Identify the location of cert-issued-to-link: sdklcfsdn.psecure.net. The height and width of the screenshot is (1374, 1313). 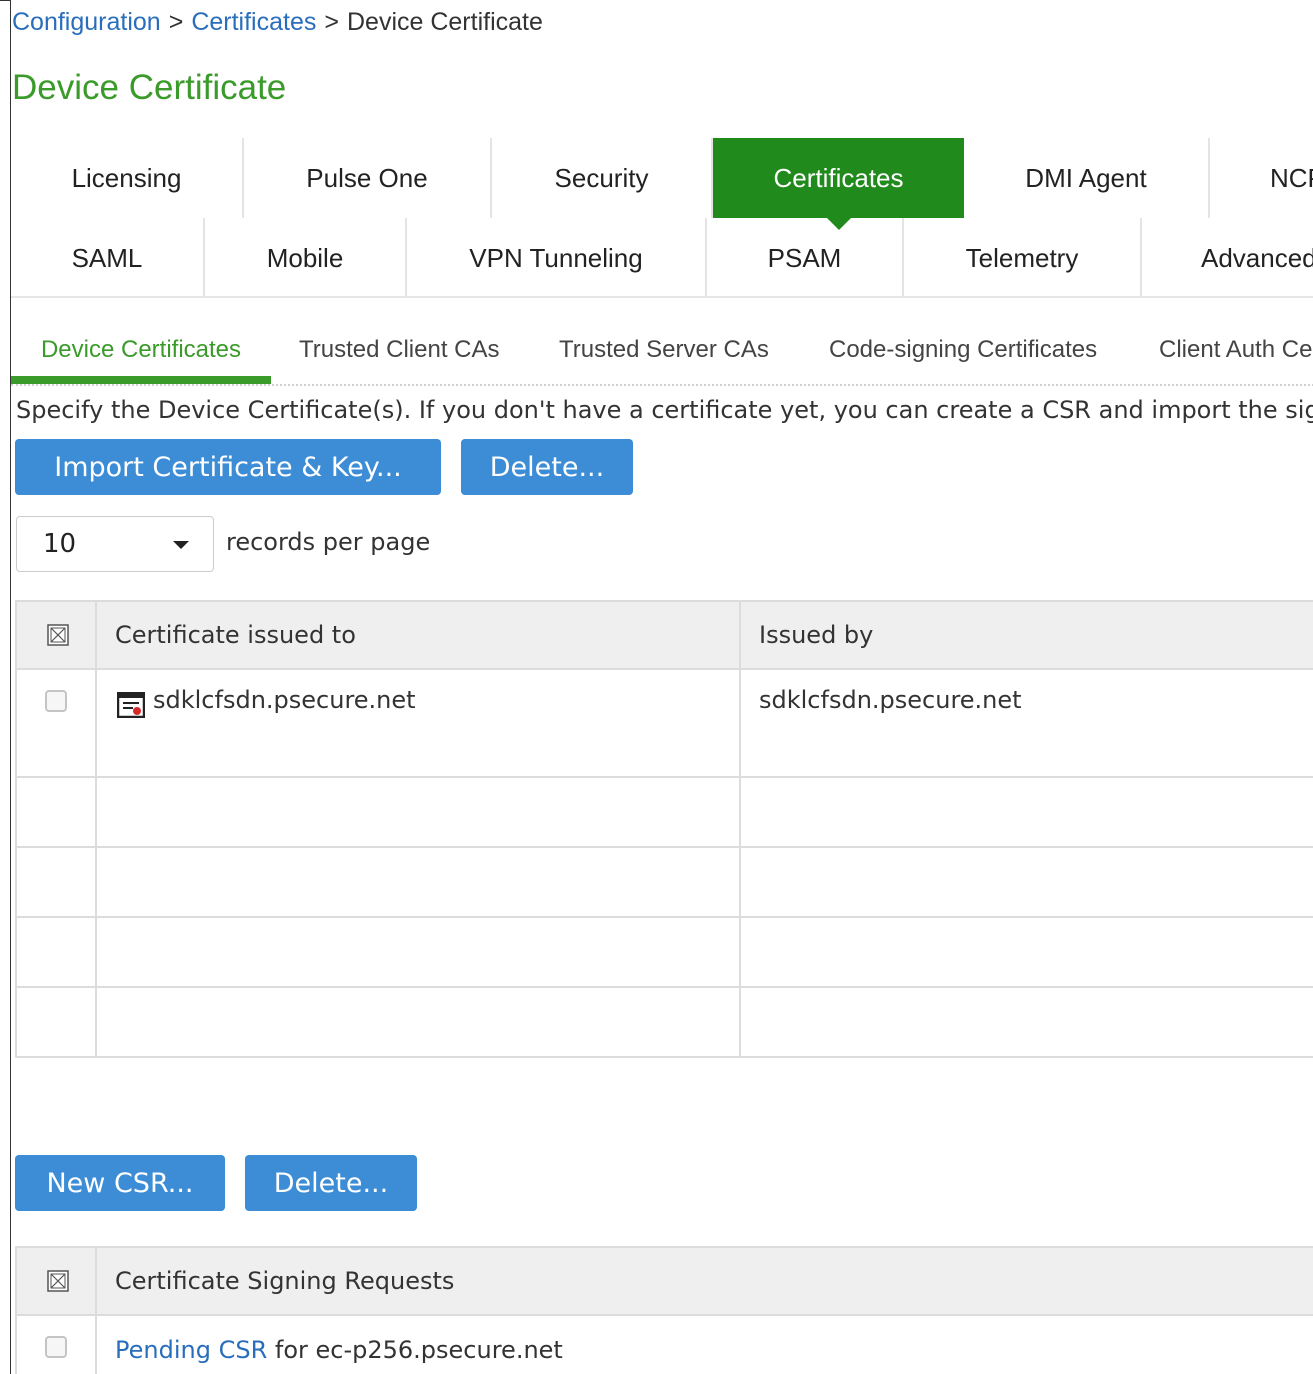
(284, 700).